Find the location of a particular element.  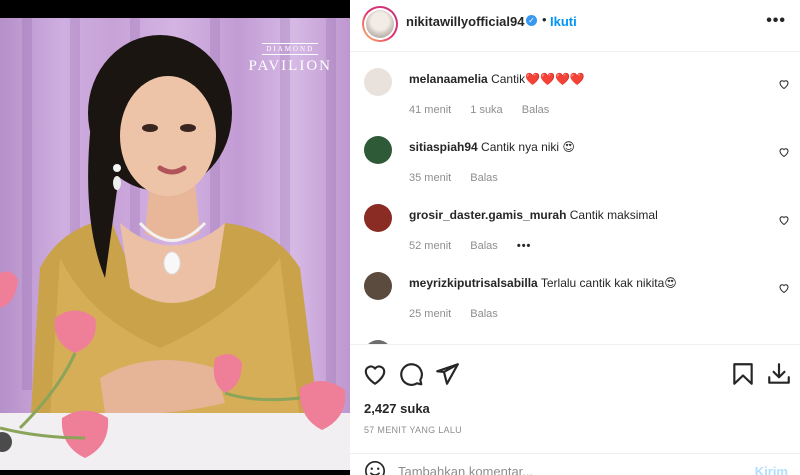

comment-meta: 41 menit 1 suka Balas is located at coordinates (487, 110).